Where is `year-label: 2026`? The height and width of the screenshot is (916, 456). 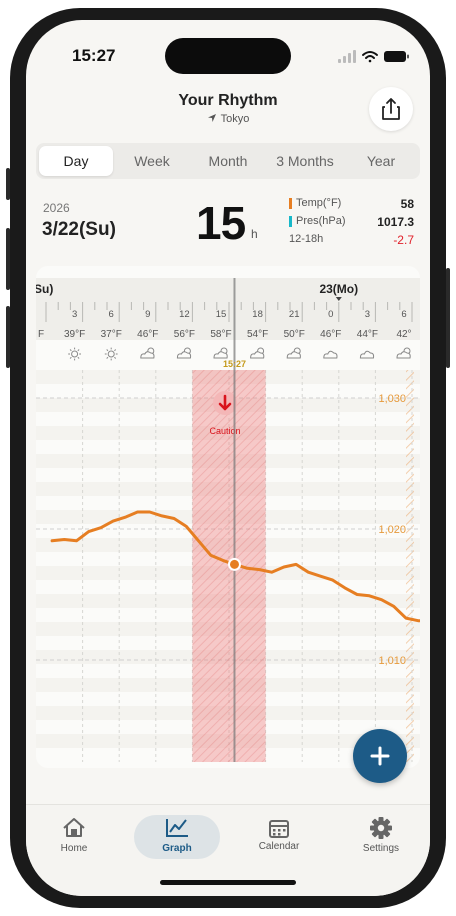
year-label: 2026 is located at coordinates (56, 208).